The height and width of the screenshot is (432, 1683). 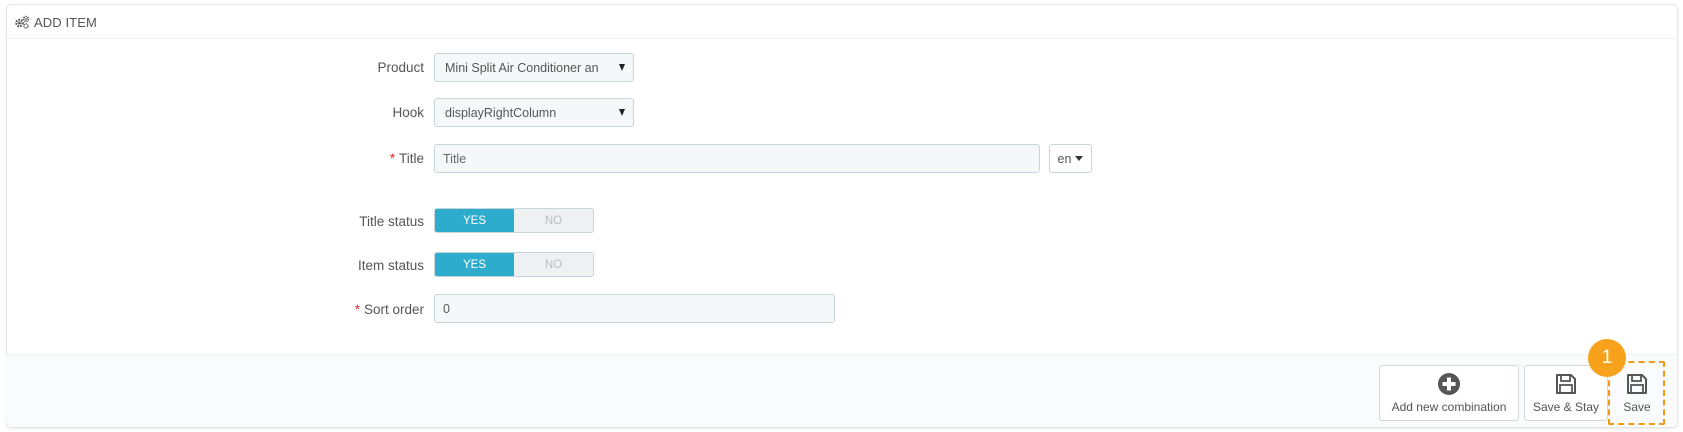 What do you see at coordinates (522, 67) in the screenshot?
I see `product-select-value: Mini Split Air Conditioner an` at bounding box center [522, 67].